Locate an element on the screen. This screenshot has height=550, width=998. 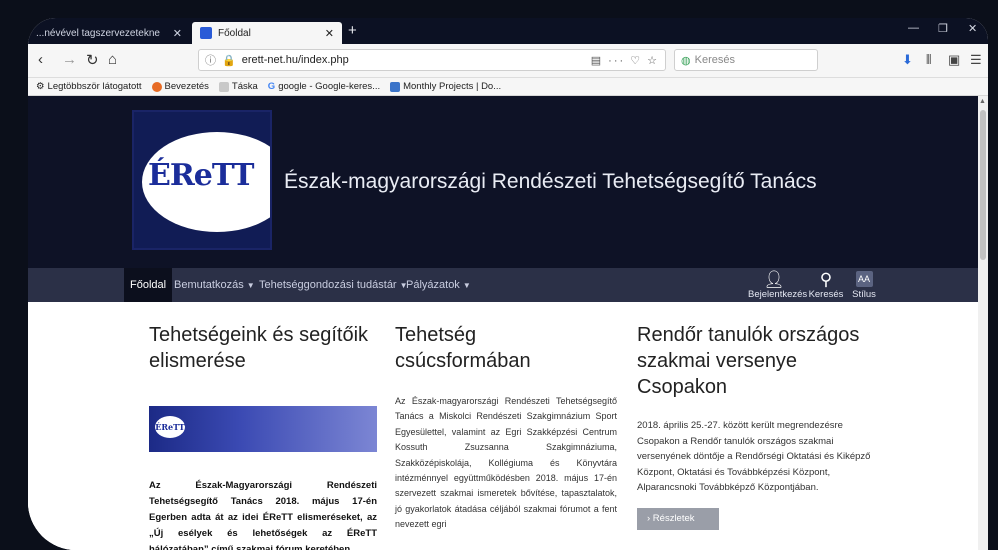
reload-icon: ↻ is located at coordinates (92, 60).